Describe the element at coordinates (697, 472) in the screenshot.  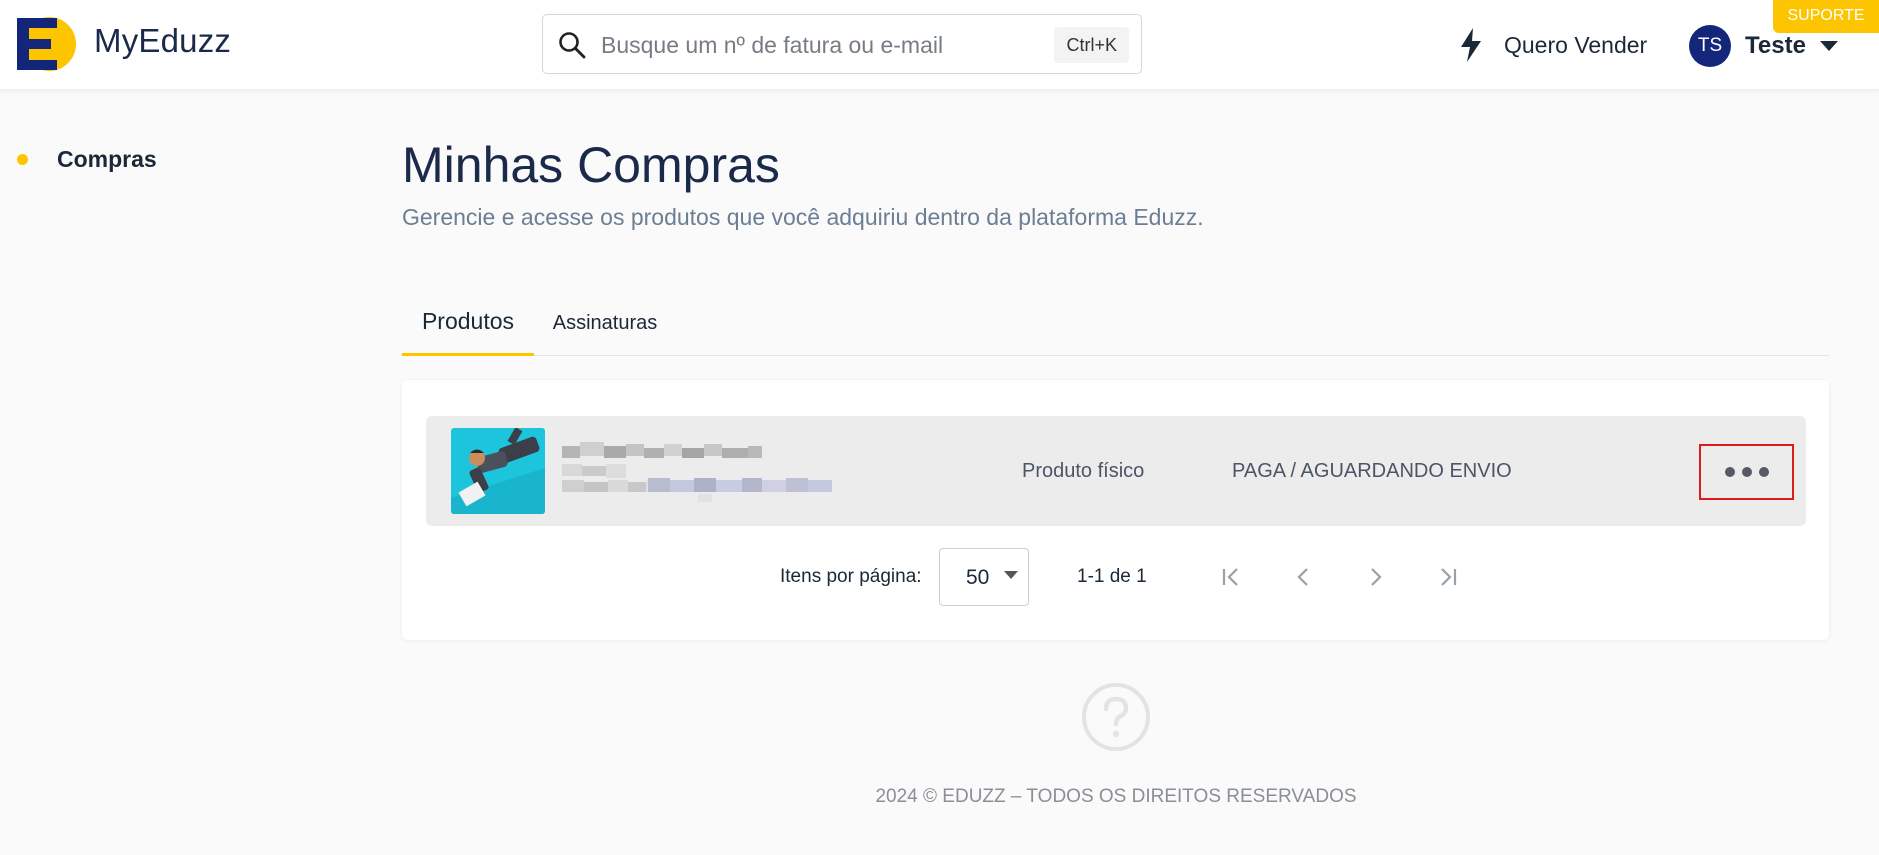
I see `product-name-redacted` at that location.